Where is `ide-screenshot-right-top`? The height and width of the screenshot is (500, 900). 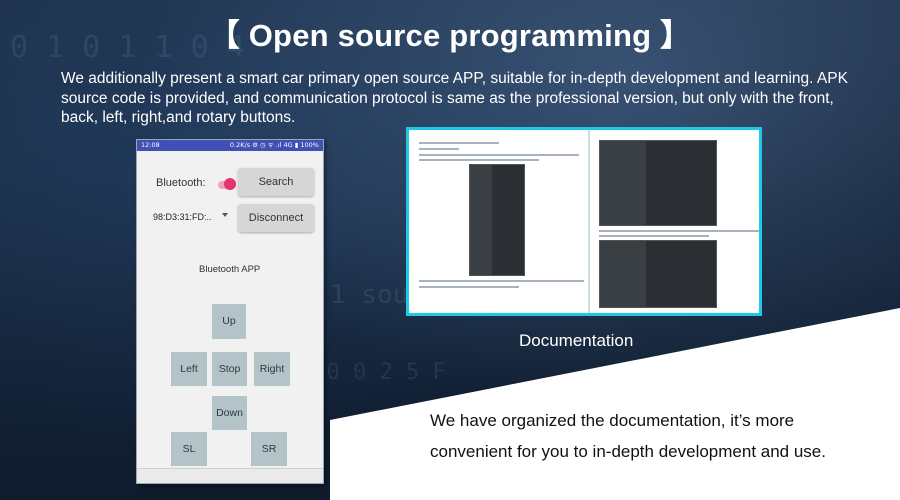
ide-screenshot-right-top is located at coordinates (658, 183).